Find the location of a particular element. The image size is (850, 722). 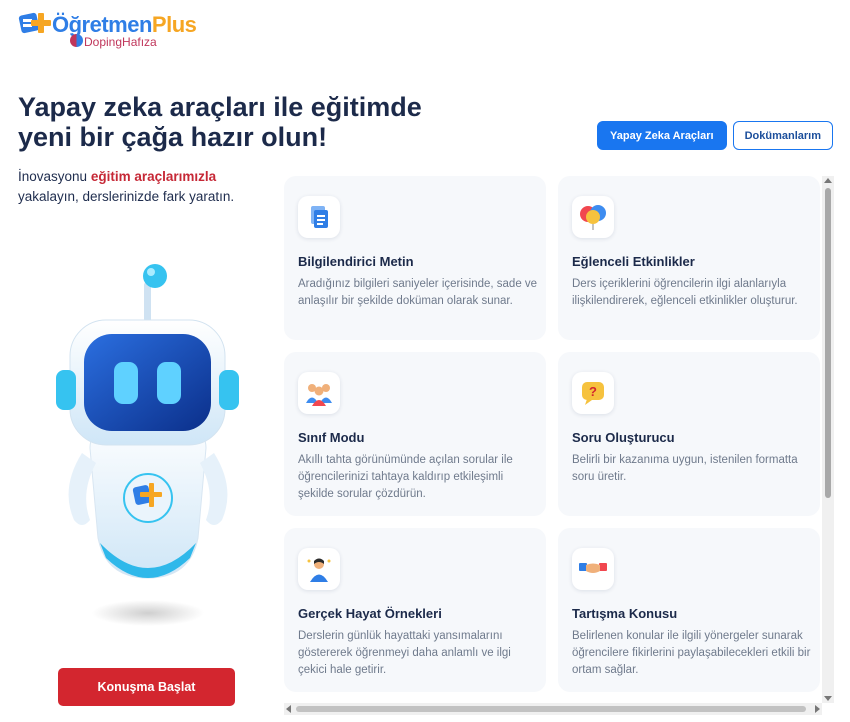

horizontal-scroll-thumb is located at coordinates (551, 709).